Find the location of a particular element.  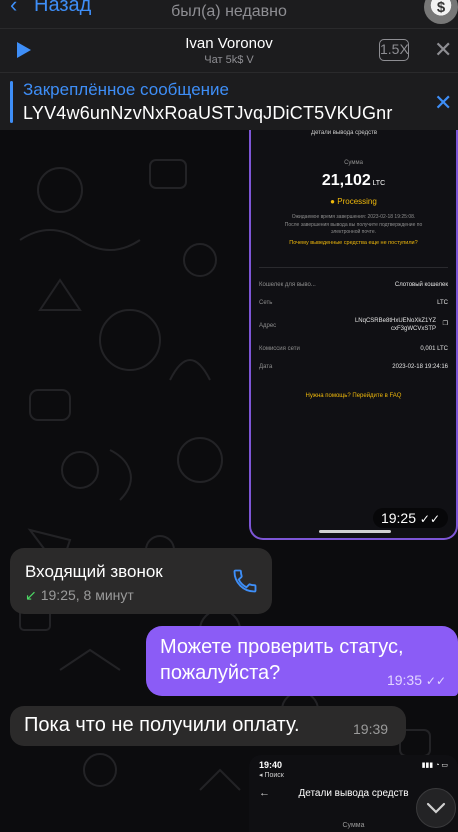

photo-time-text: 19:25 is located at coordinates (398, 518).